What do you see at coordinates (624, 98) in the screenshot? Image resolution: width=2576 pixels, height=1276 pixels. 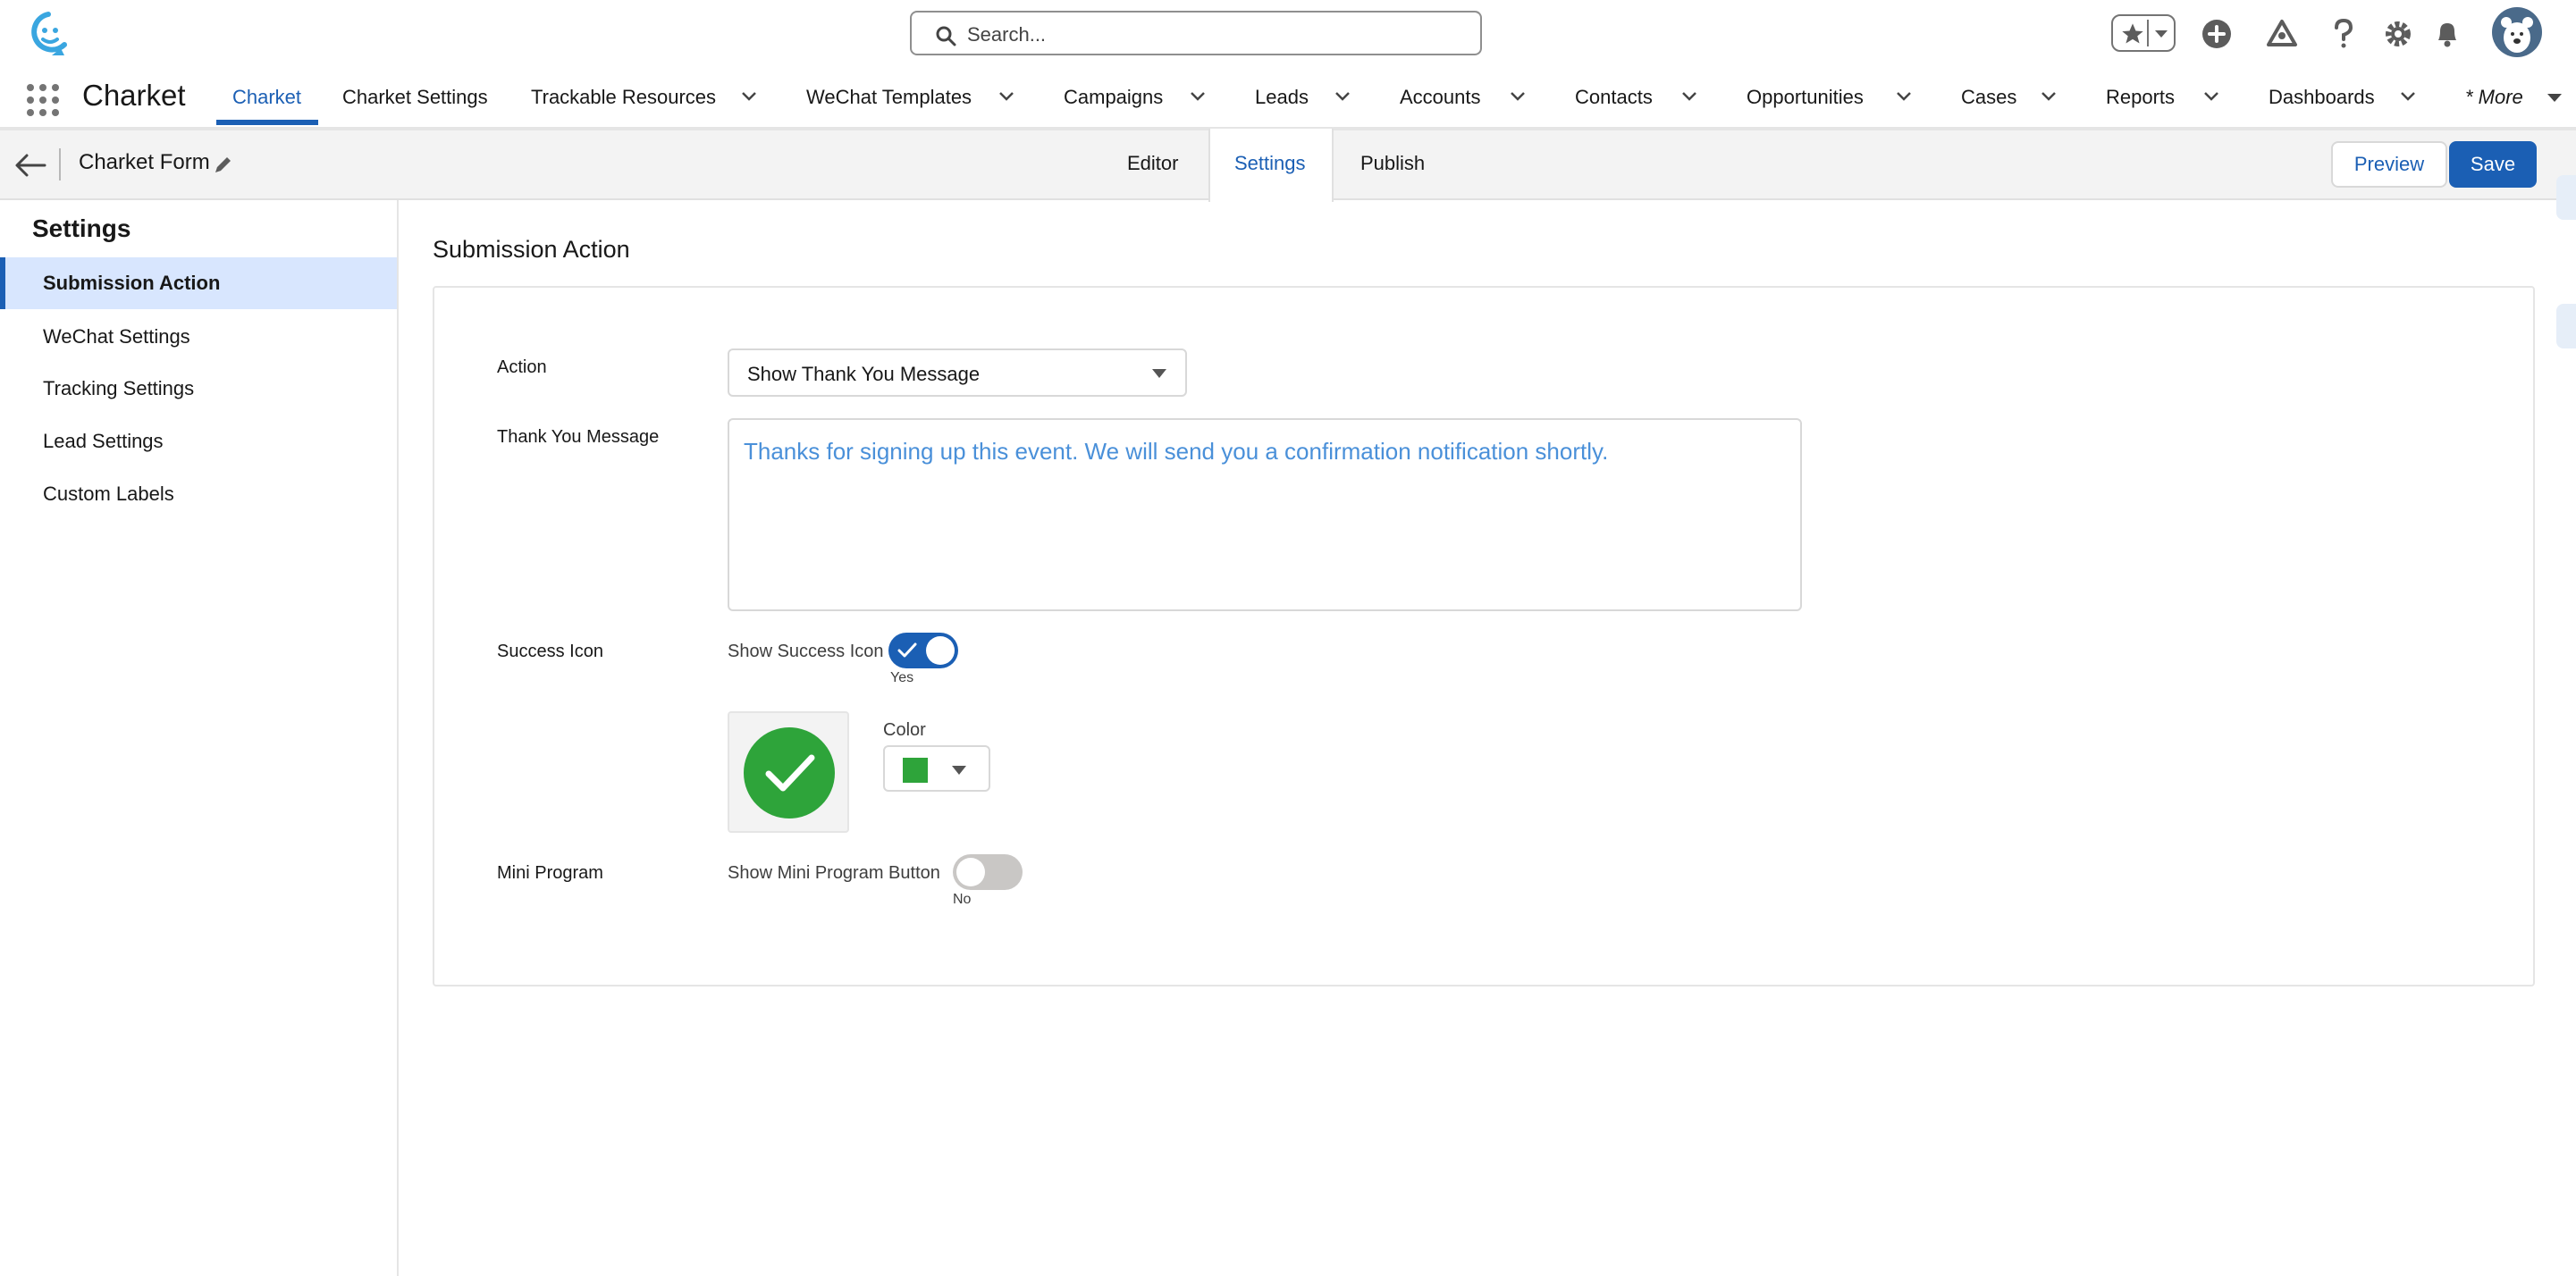 I see `nav-item-trackable-resources: Trackable Resources` at bounding box center [624, 98].